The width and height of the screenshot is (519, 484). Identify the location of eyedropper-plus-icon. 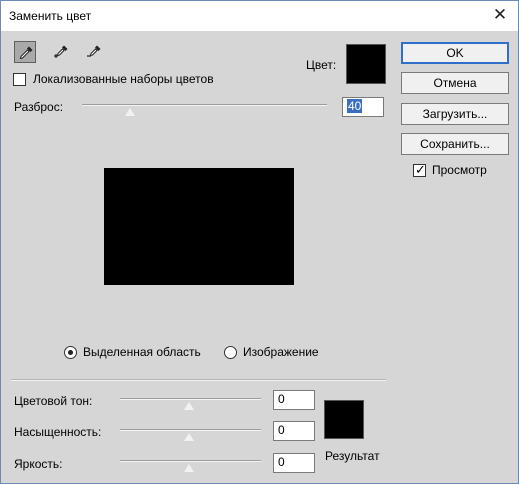
(61, 51).